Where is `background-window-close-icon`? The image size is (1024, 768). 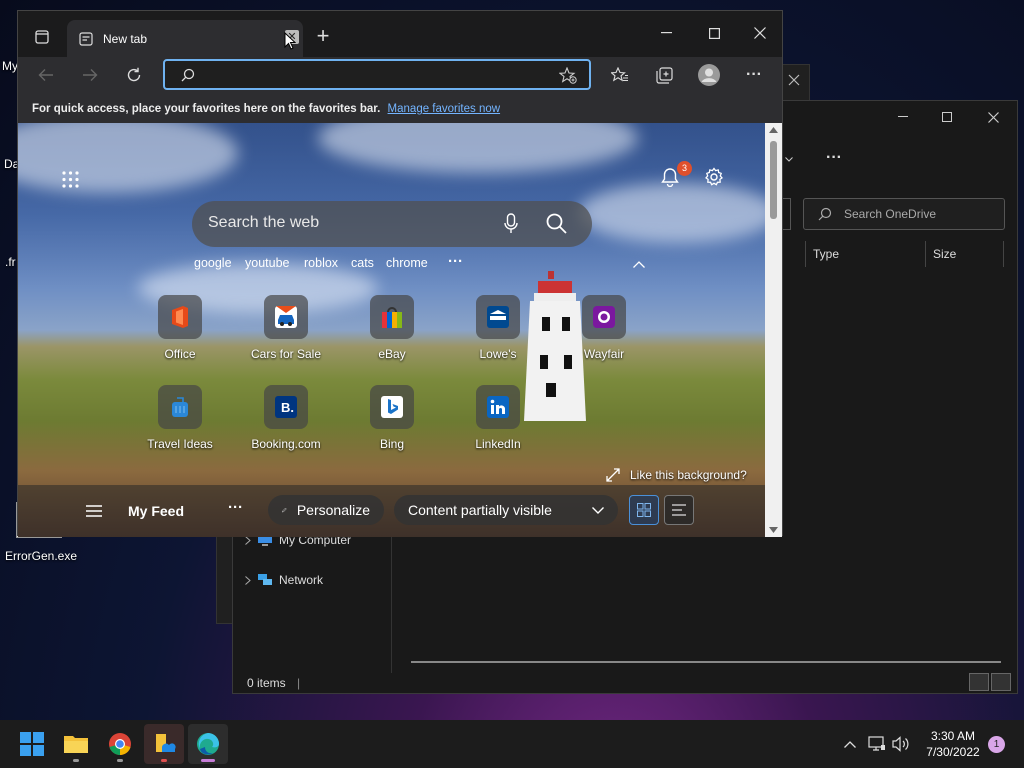
background-window-close-icon is located at coordinates (794, 80).